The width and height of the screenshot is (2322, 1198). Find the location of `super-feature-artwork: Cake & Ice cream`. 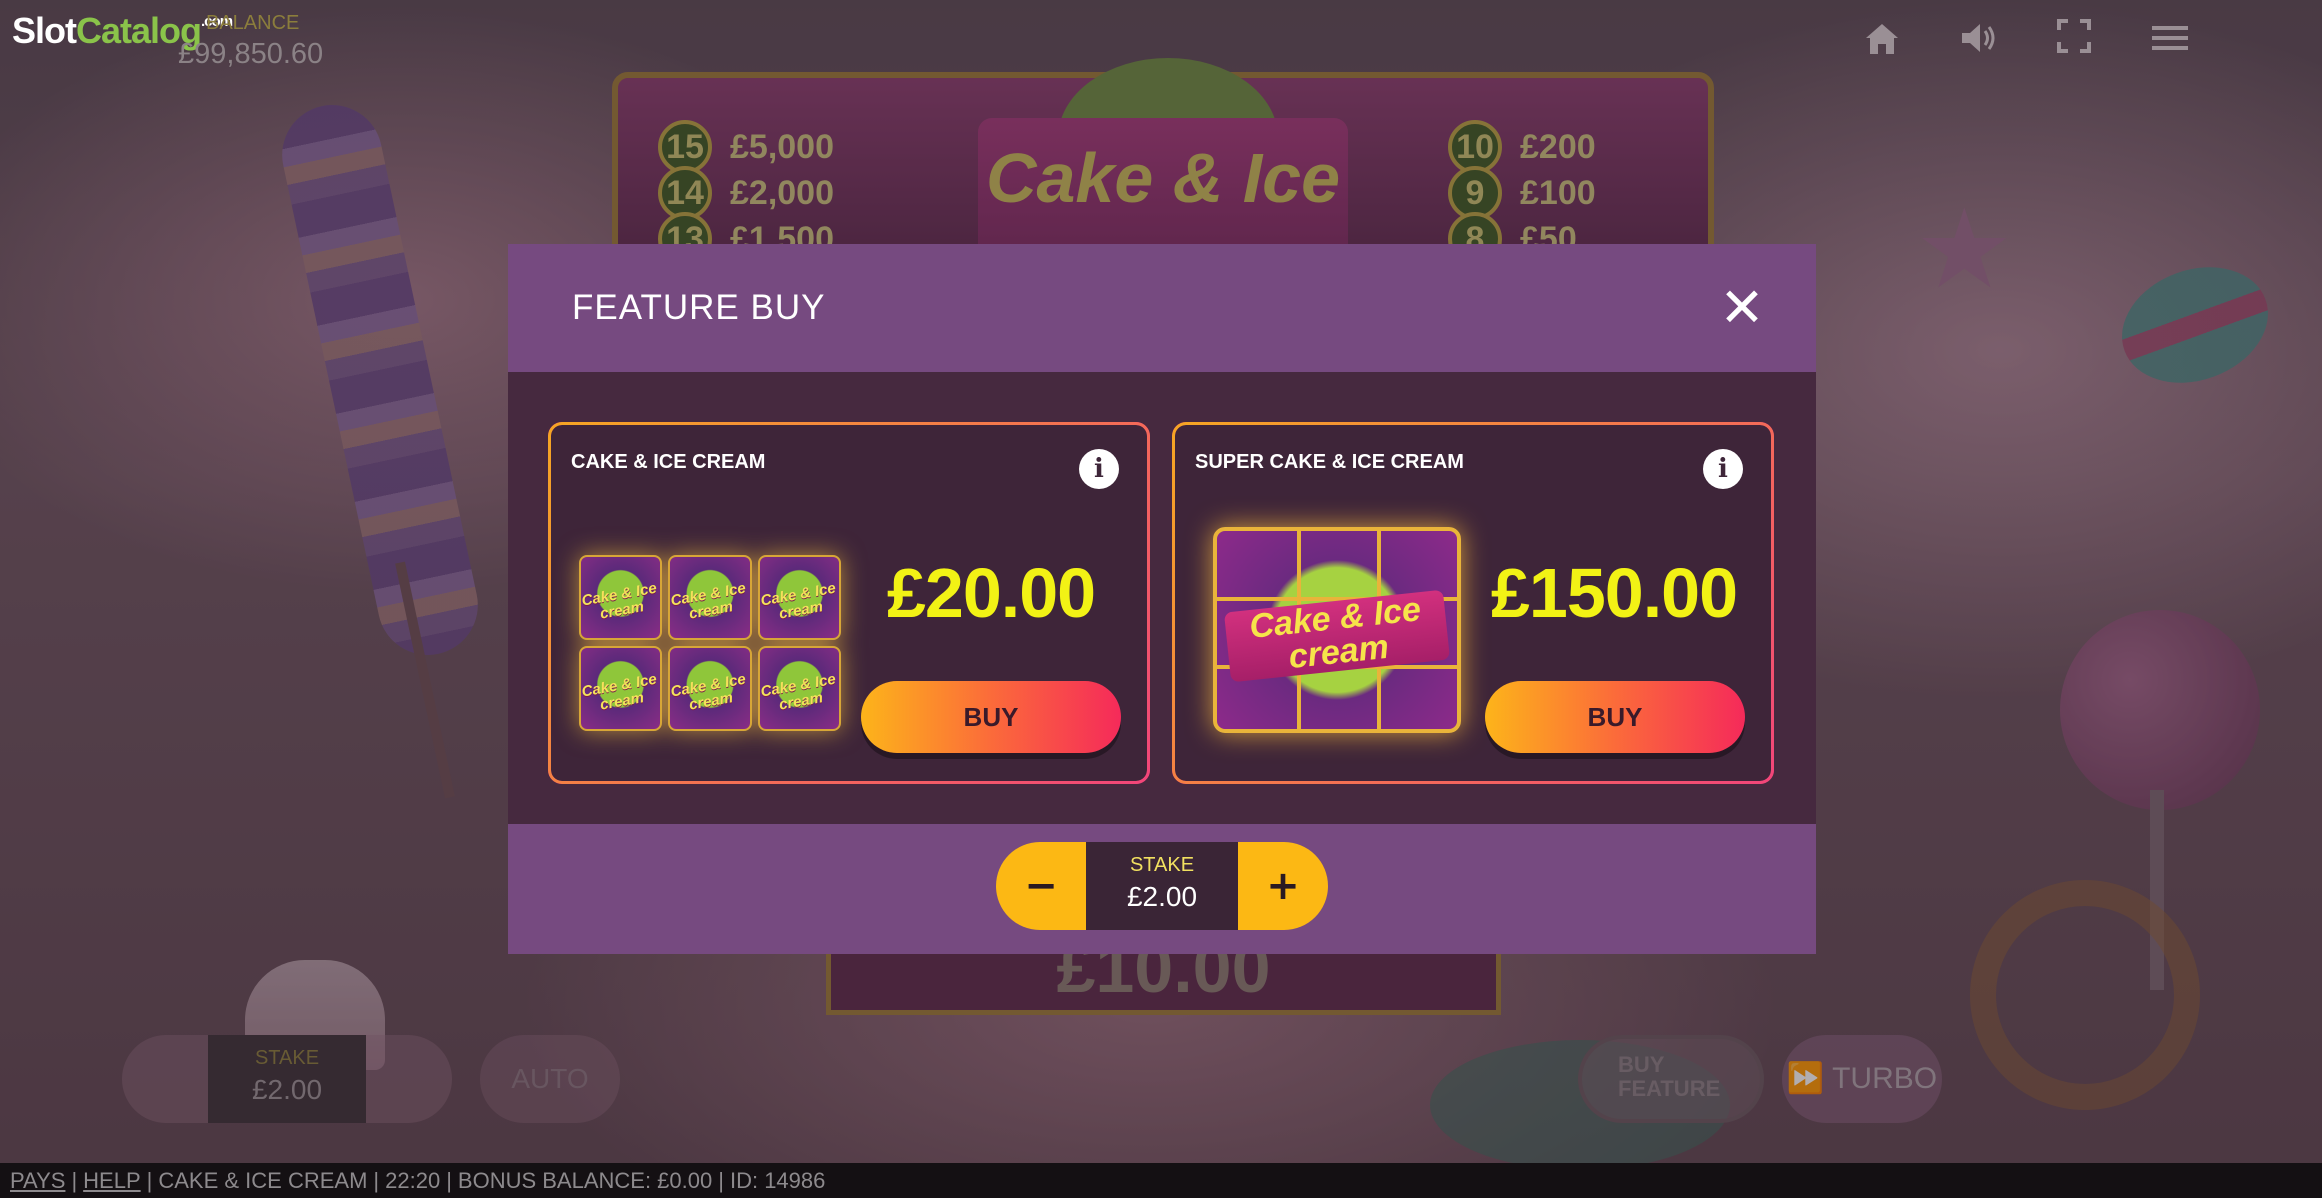

super-feature-artwork: Cake & Ice cream is located at coordinates (1337, 630).